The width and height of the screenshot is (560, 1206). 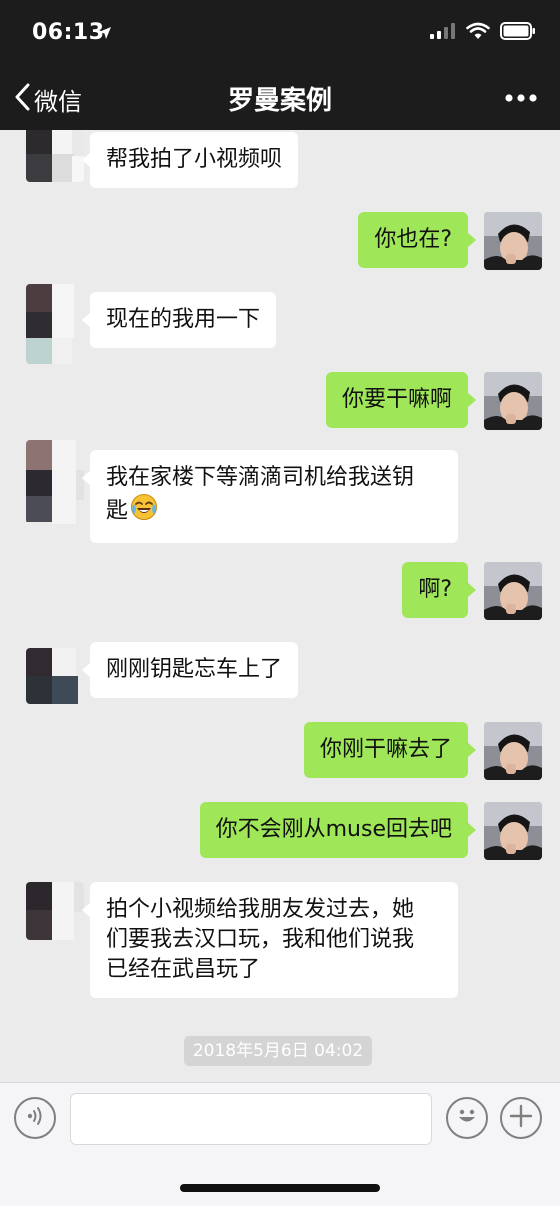 I want to click on signal-icon, so click(x=443, y=33).